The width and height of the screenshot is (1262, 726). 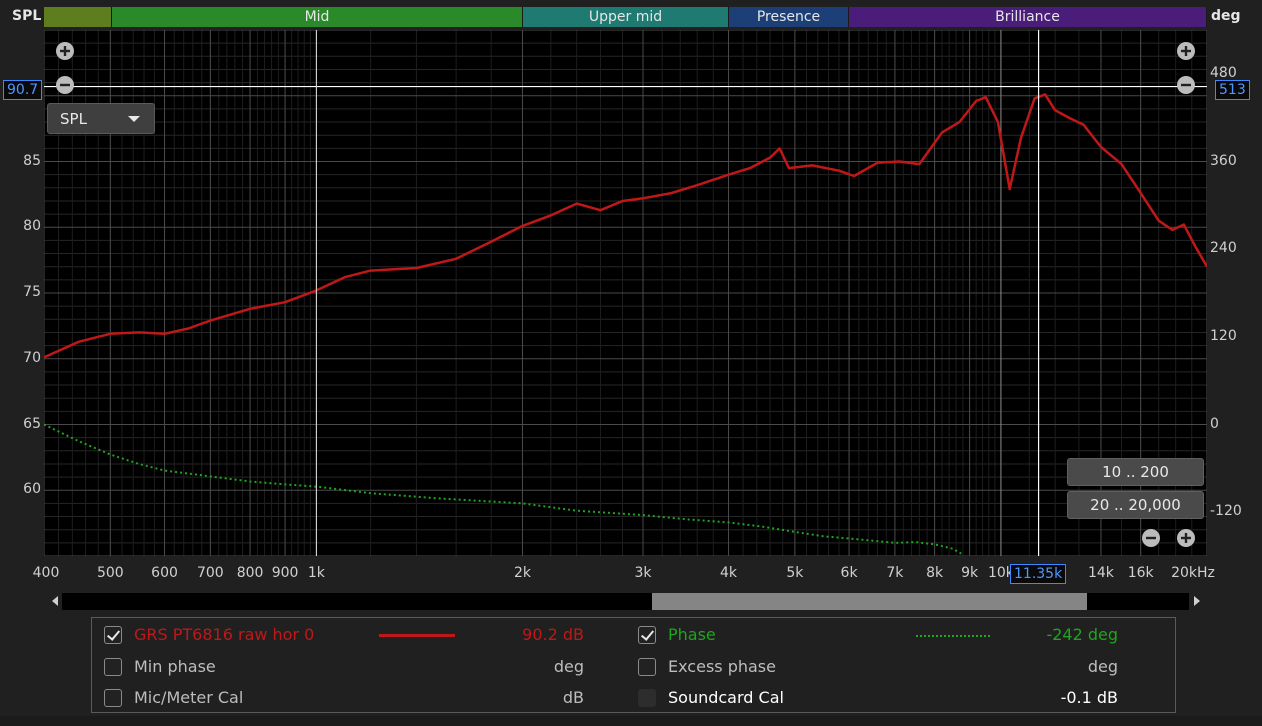 What do you see at coordinates (1193, 573) in the screenshot?
I see `x-tick-label: 20kHz` at bounding box center [1193, 573].